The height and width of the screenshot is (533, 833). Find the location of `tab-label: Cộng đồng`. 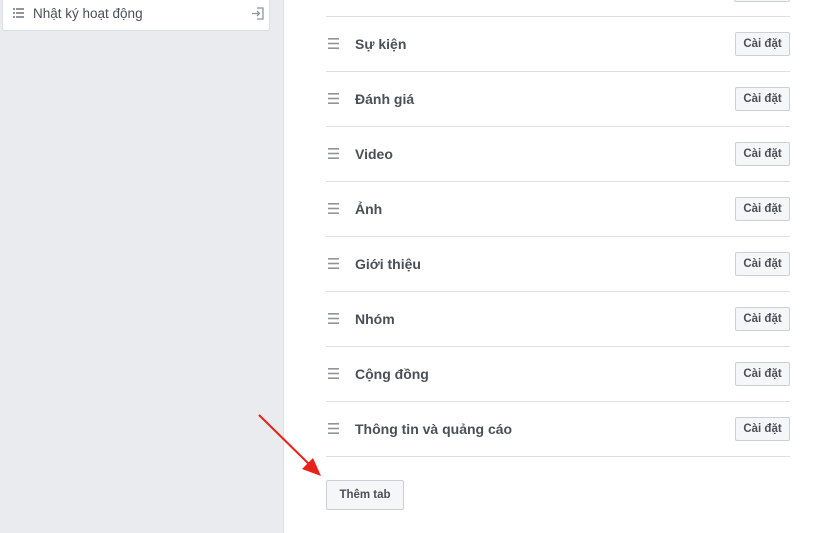

tab-label: Cộng đồng is located at coordinates (392, 374).